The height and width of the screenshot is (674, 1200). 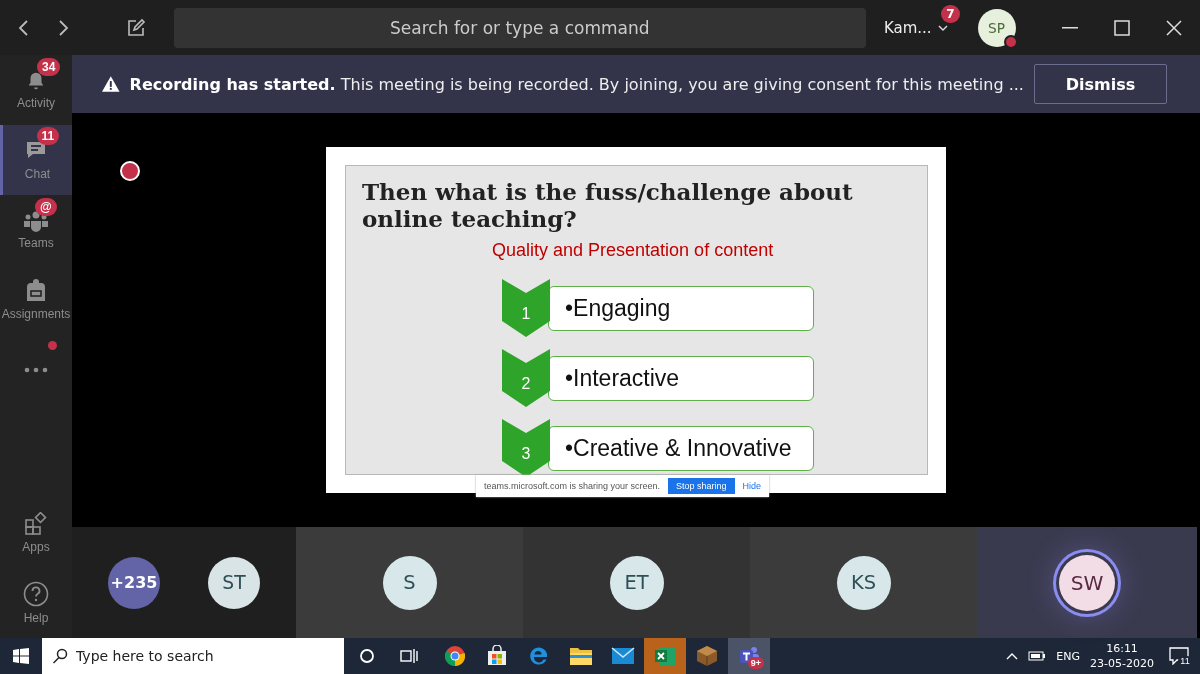 I want to click on chevron-right-icon, so click(x=63, y=27).